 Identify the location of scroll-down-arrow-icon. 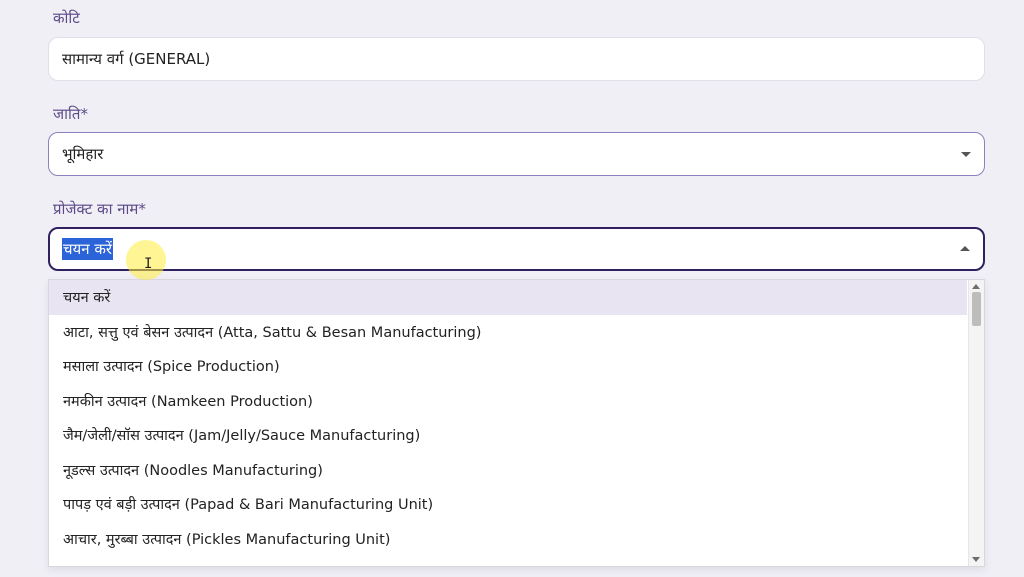
(976, 559).